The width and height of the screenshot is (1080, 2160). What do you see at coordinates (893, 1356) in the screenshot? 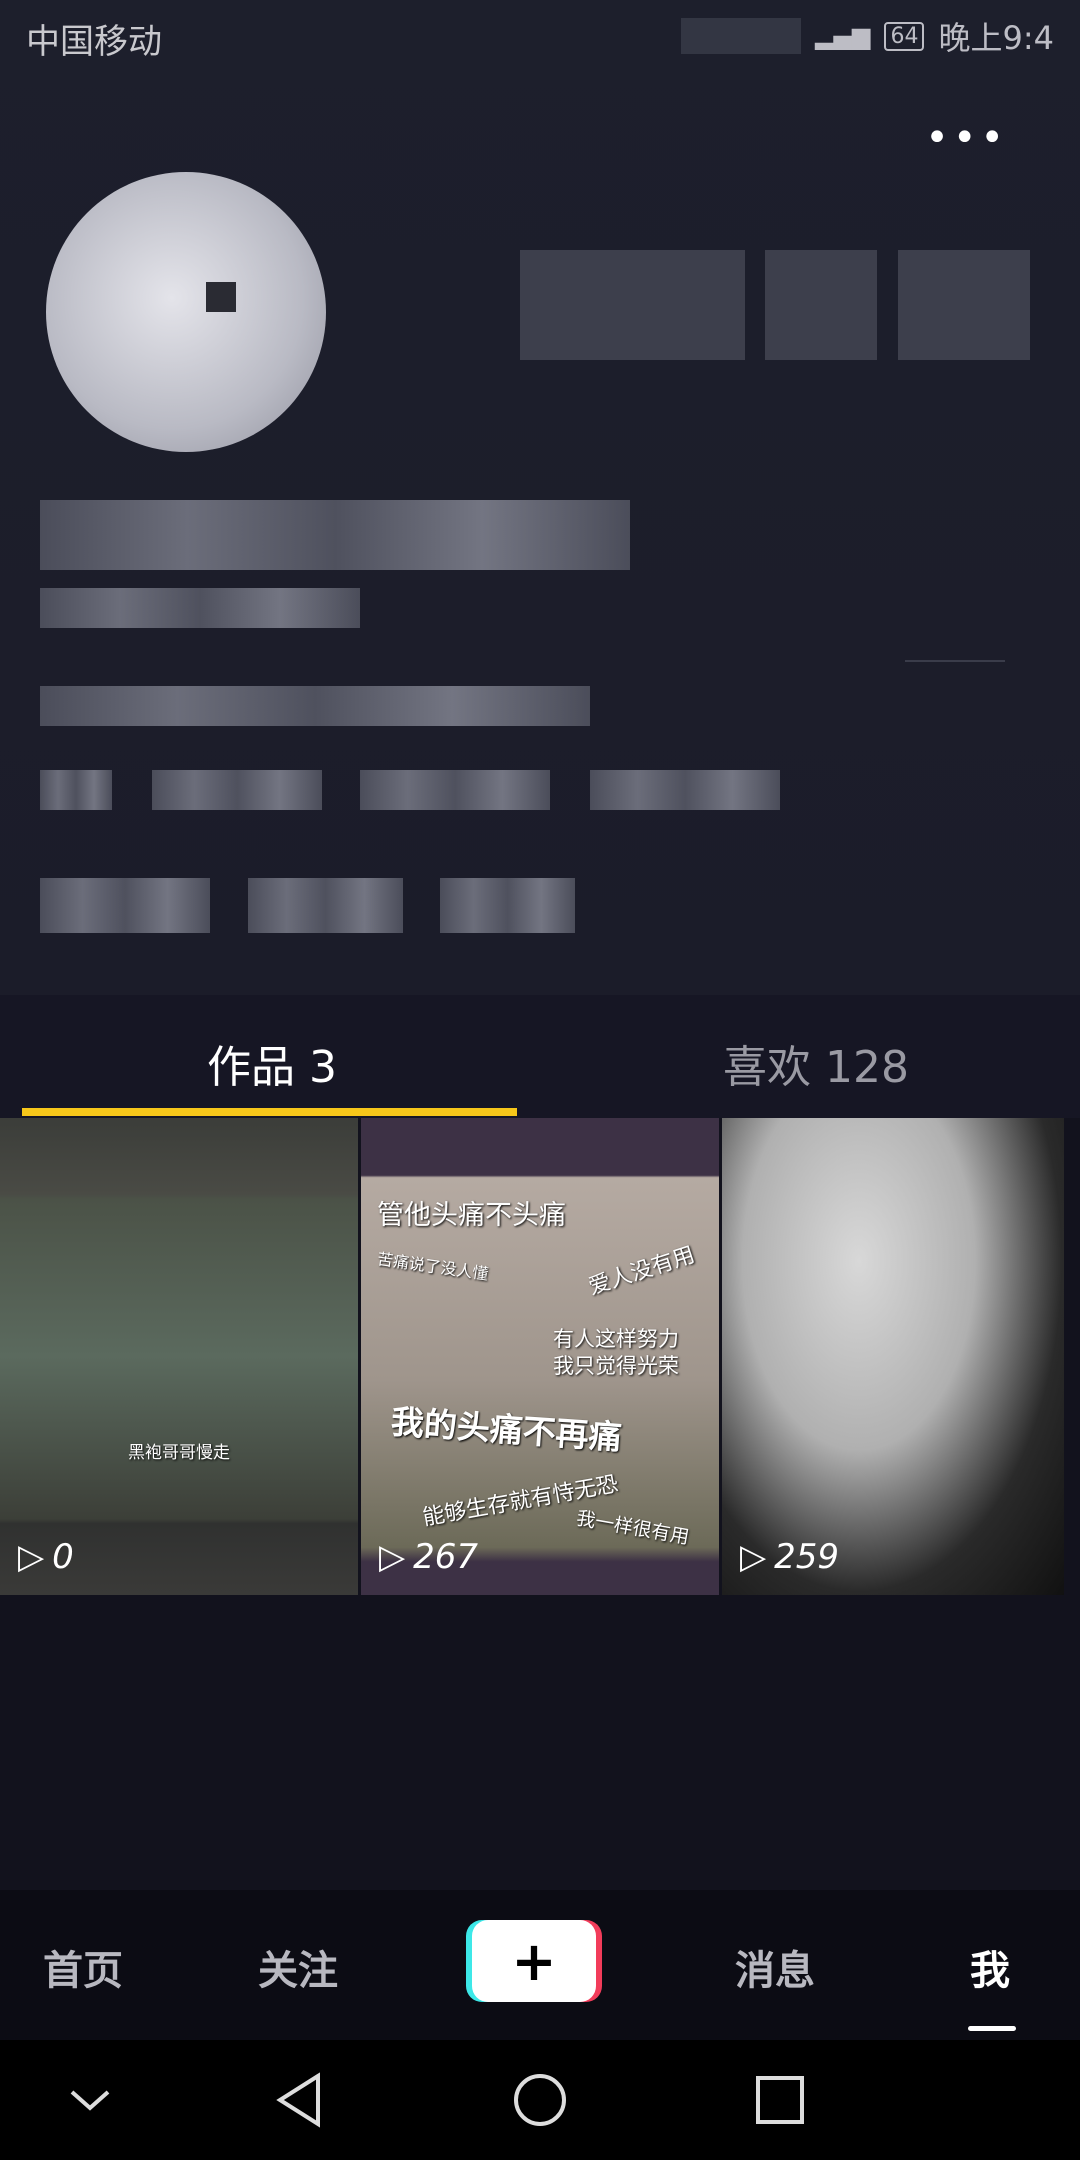
I see `video-thumbnail: ▷ 259` at bounding box center [893, 1356].